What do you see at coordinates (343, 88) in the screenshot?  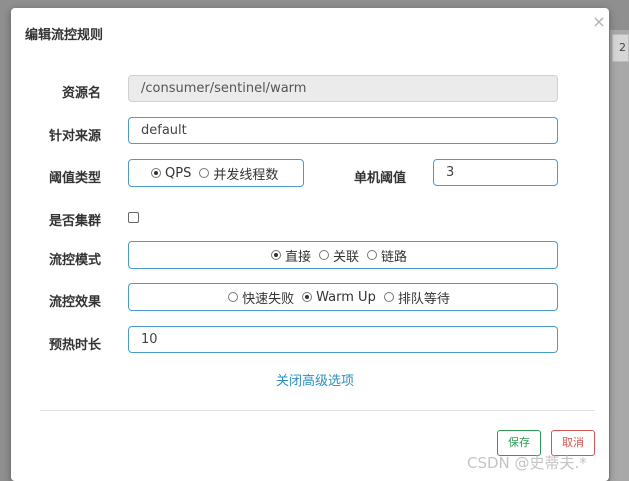 I see `resource-input: /consumer/sentinel/warm` at bounding box center [343, 88].